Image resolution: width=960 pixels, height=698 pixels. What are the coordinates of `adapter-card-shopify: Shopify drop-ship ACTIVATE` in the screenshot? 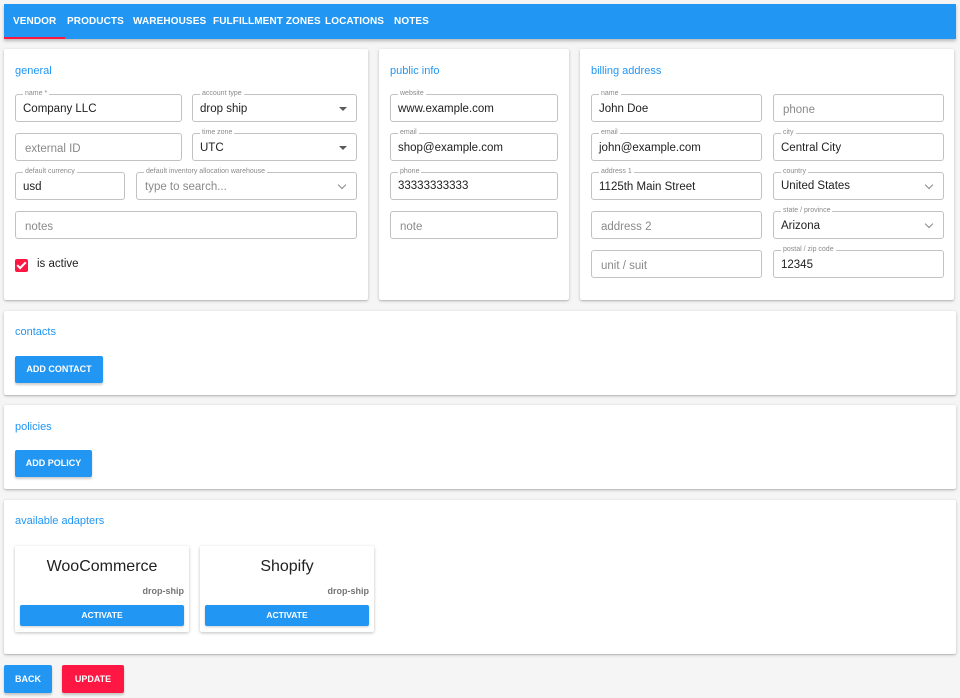 It's located at (287, 589).